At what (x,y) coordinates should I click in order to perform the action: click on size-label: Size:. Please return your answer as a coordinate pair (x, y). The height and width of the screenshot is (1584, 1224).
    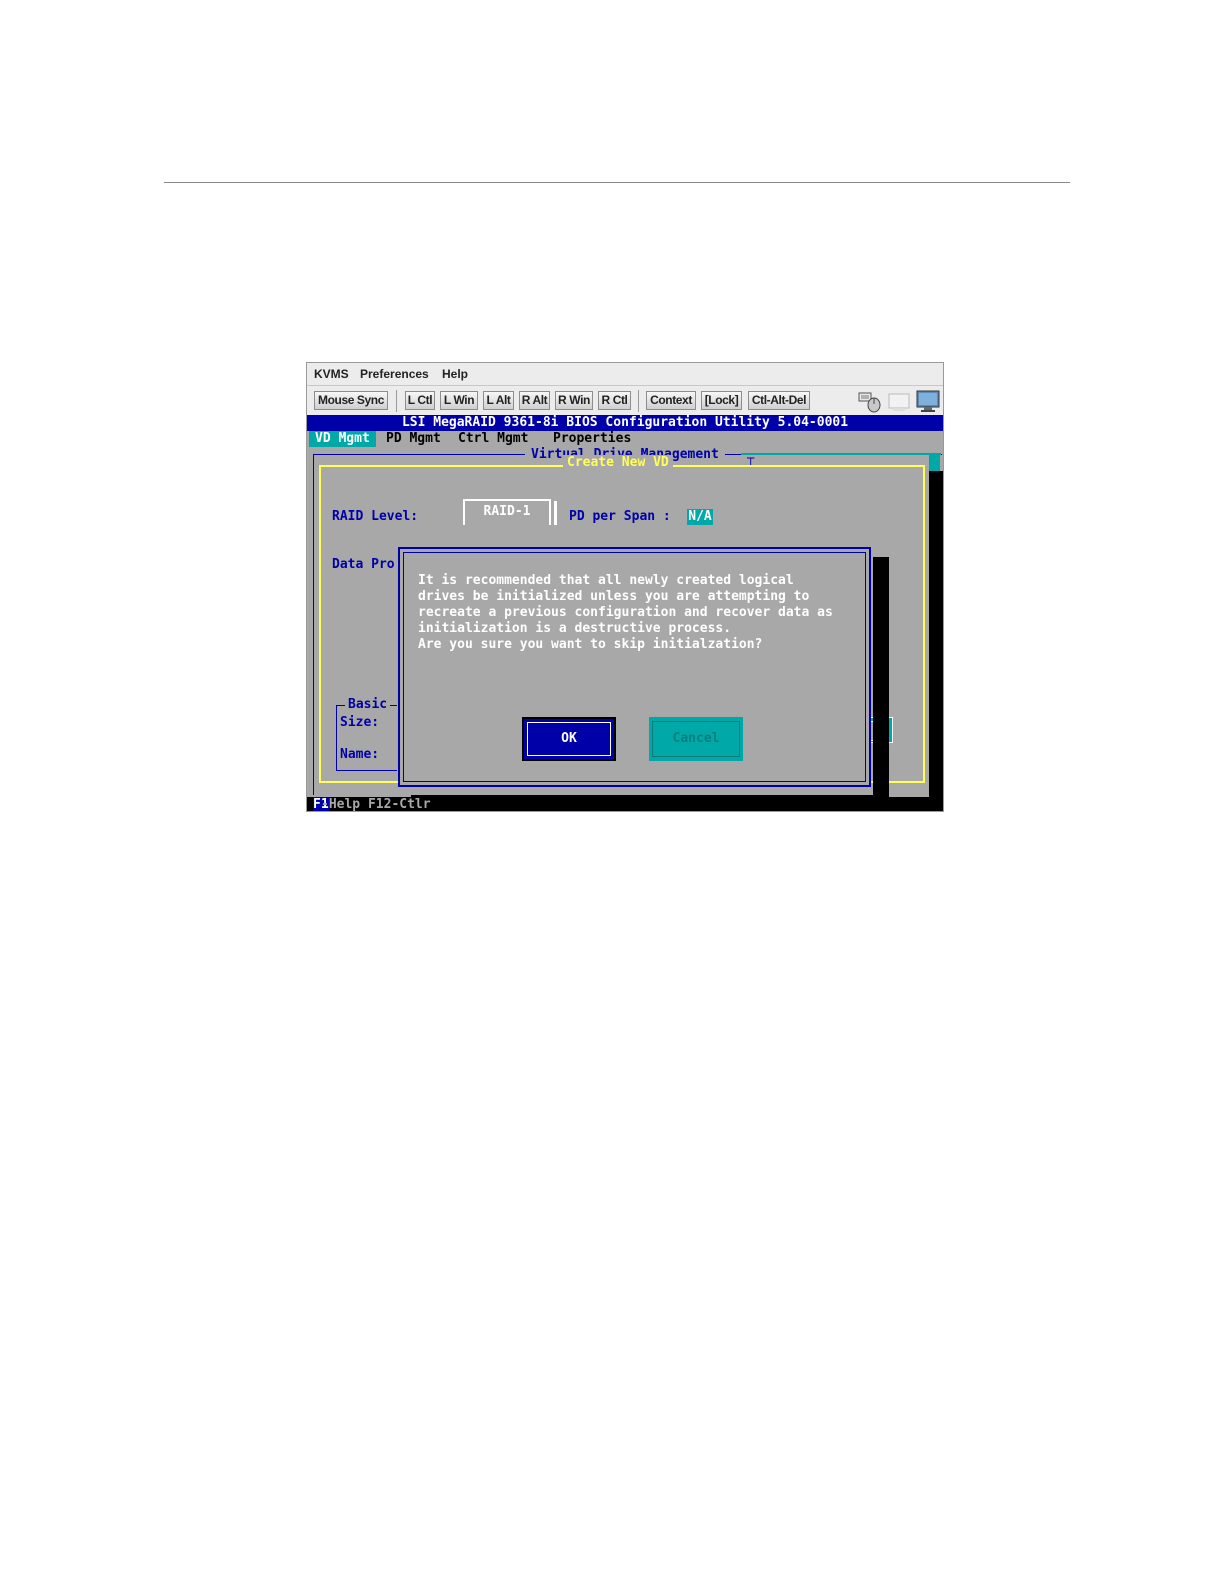
    Looking at the image, I should click on (360, 722).